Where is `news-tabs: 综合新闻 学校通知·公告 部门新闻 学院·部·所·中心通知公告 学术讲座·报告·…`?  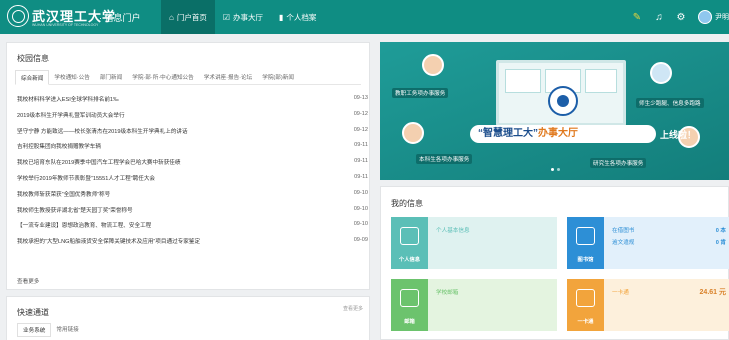 news-tabs: 综合新闻 学校通知·公告 部门新闻 学院·部·所·中心通知公告 学术讲座·报告·… is located at coordinates (188, 77).